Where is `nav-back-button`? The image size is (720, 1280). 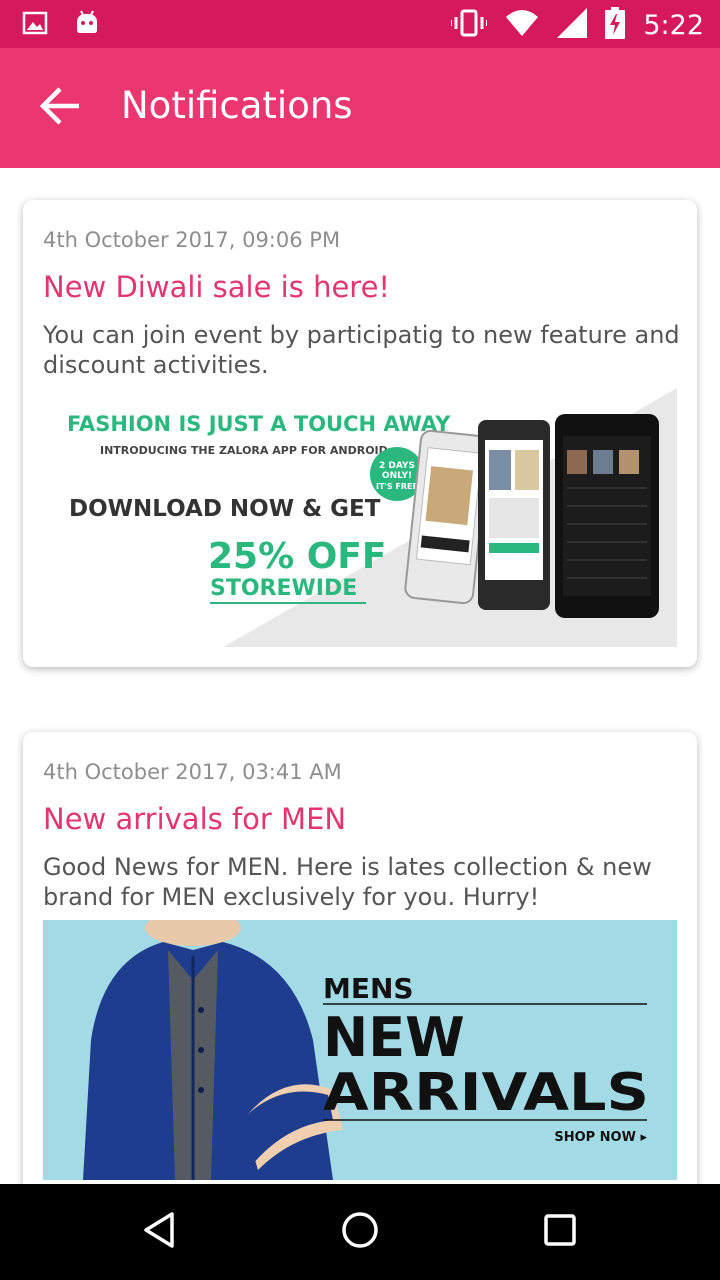
nav-back-button is located at coordinates (160, 1232).